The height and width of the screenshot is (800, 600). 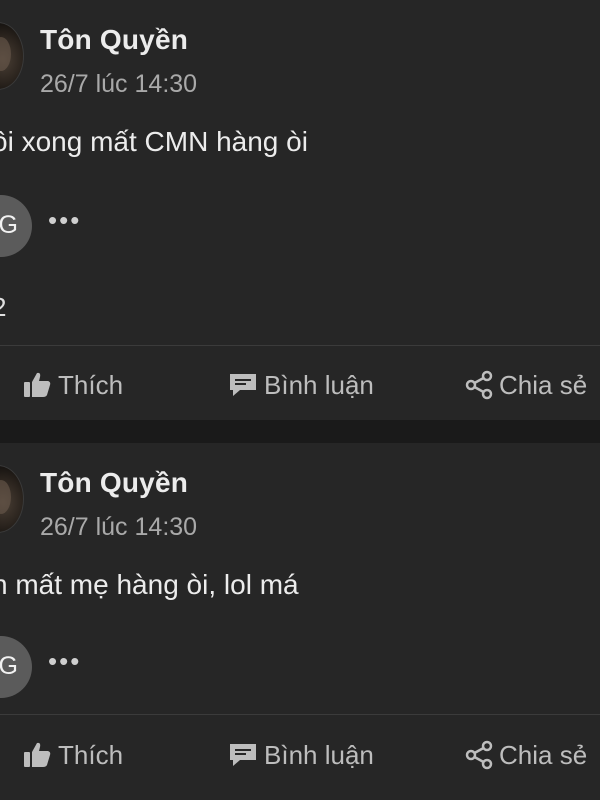 I want to click on post-text: ôi xong mất CMN hàng òi, so click(x=154, y=141).